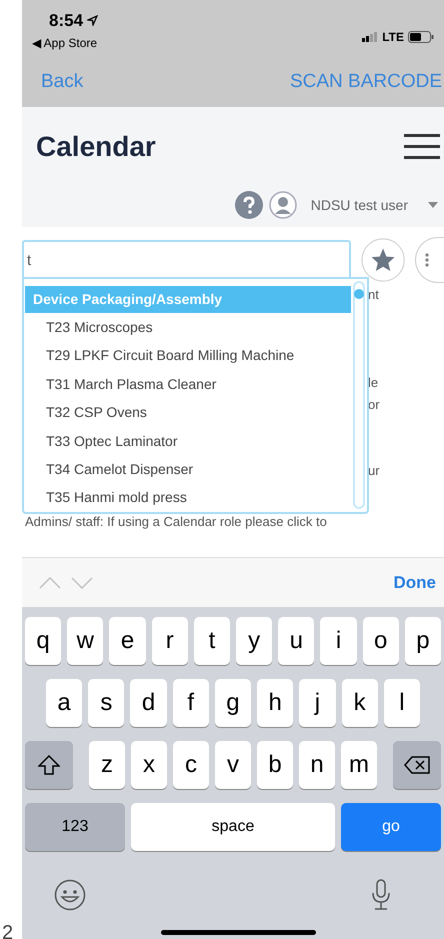  What do you see at coordinates (107, 765) in the screenshot?
I see `key: z` at bounding box center [107, 765].